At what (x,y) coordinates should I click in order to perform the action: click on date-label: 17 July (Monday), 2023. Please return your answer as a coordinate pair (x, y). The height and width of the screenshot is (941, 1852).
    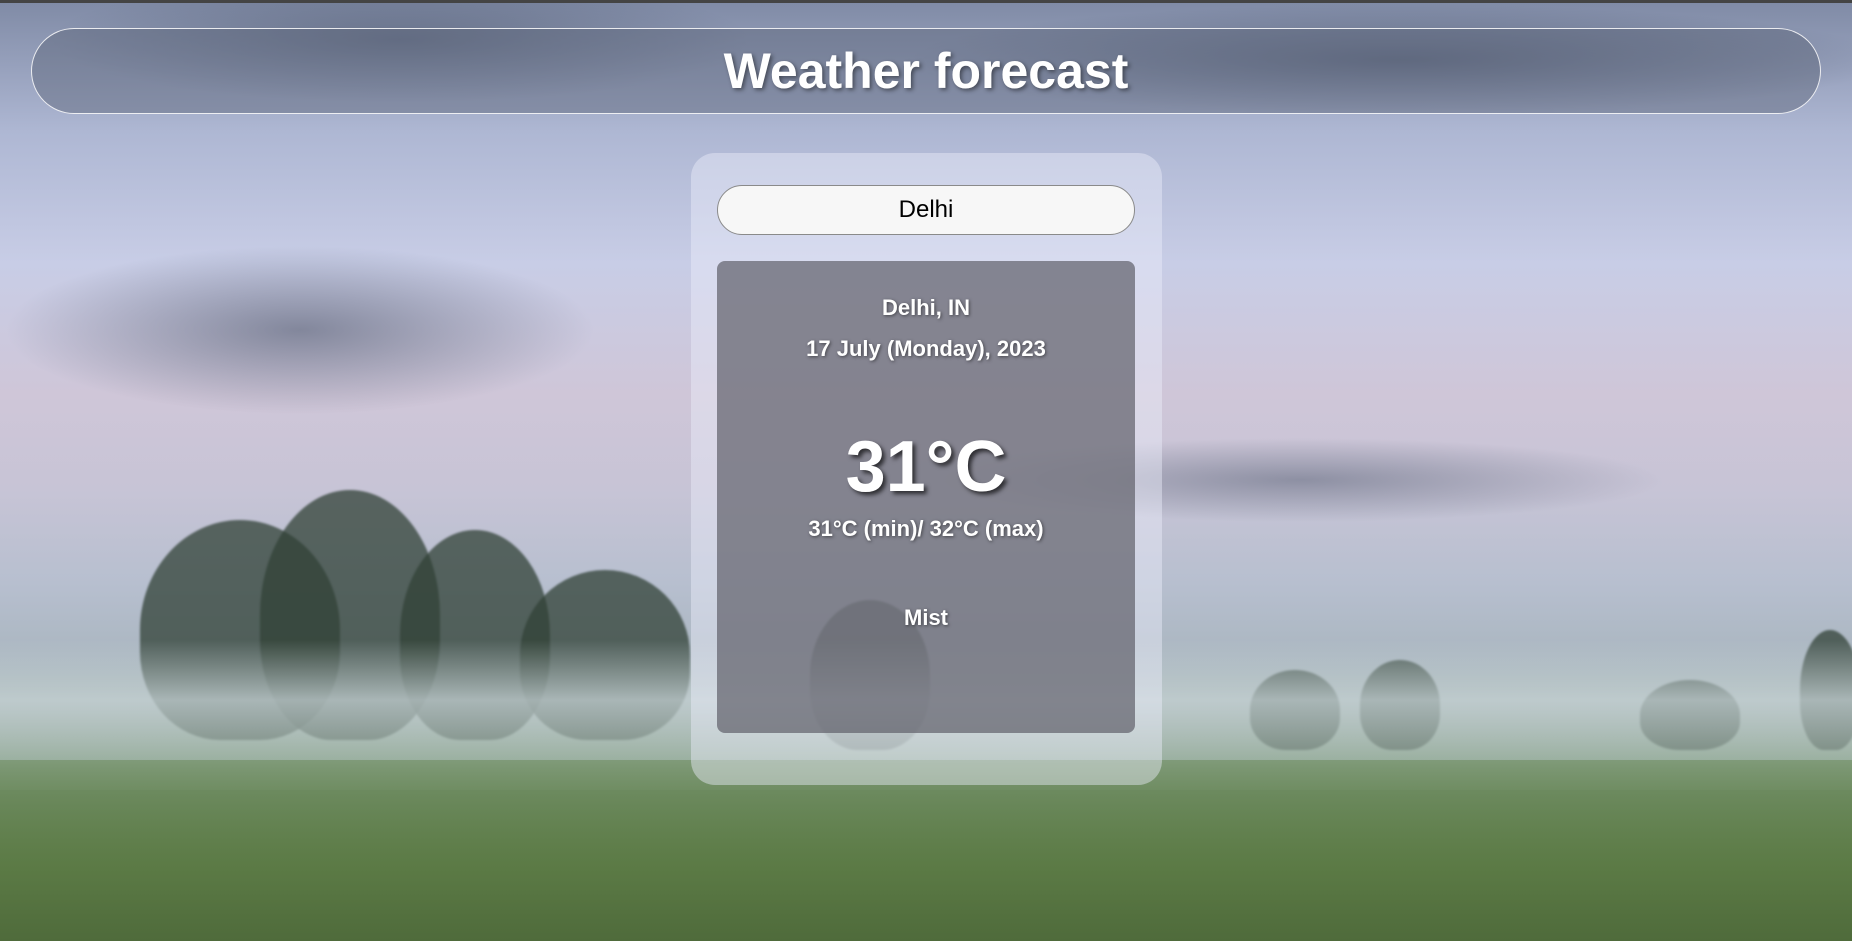
    Looking at the image, I should click on (926, 348).